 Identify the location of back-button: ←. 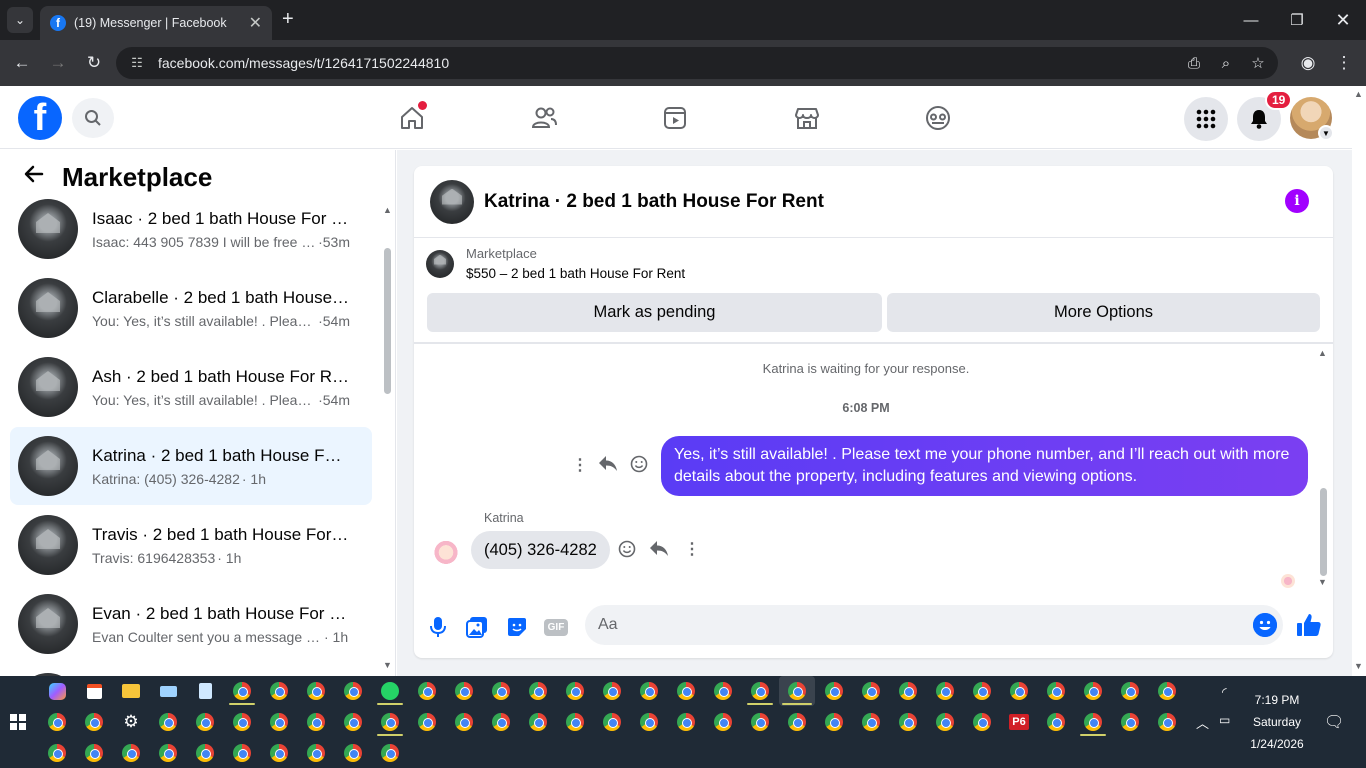
(22, 63).